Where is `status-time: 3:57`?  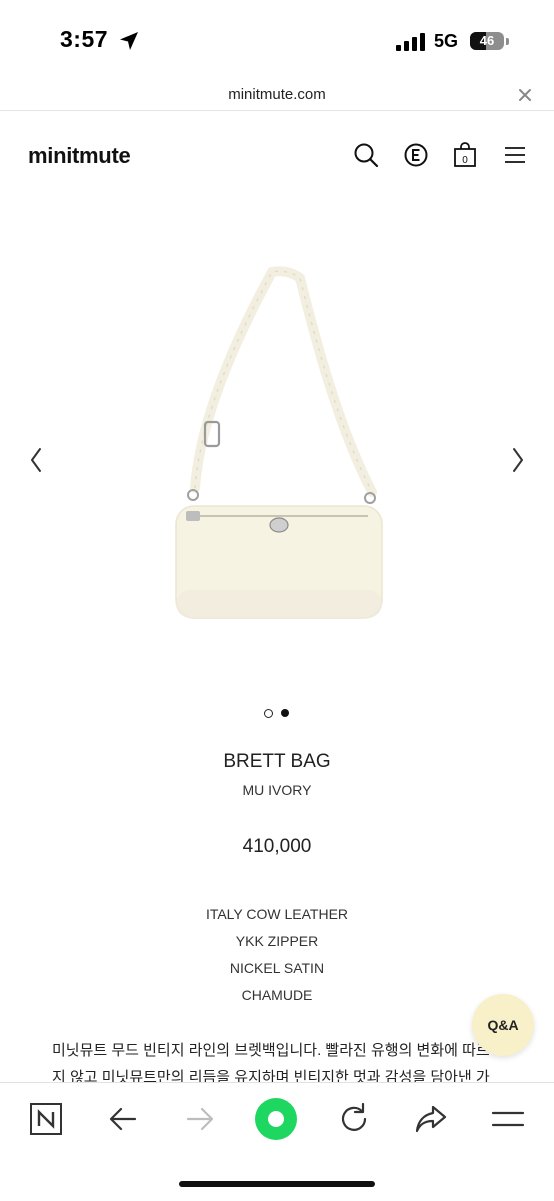
status-time: 3:57 is located at coordinates (84, 39).